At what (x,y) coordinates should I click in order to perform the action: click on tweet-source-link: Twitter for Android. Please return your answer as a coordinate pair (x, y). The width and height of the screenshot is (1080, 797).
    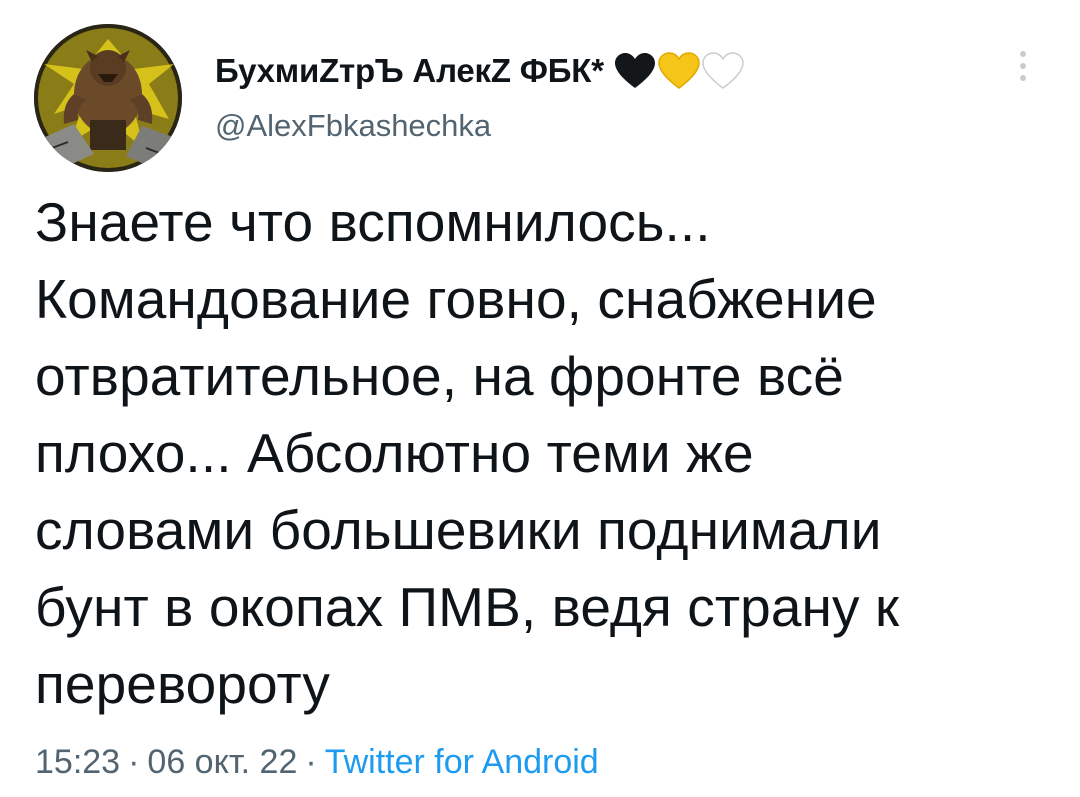
    Looking at the image, I should click on (462, 762).